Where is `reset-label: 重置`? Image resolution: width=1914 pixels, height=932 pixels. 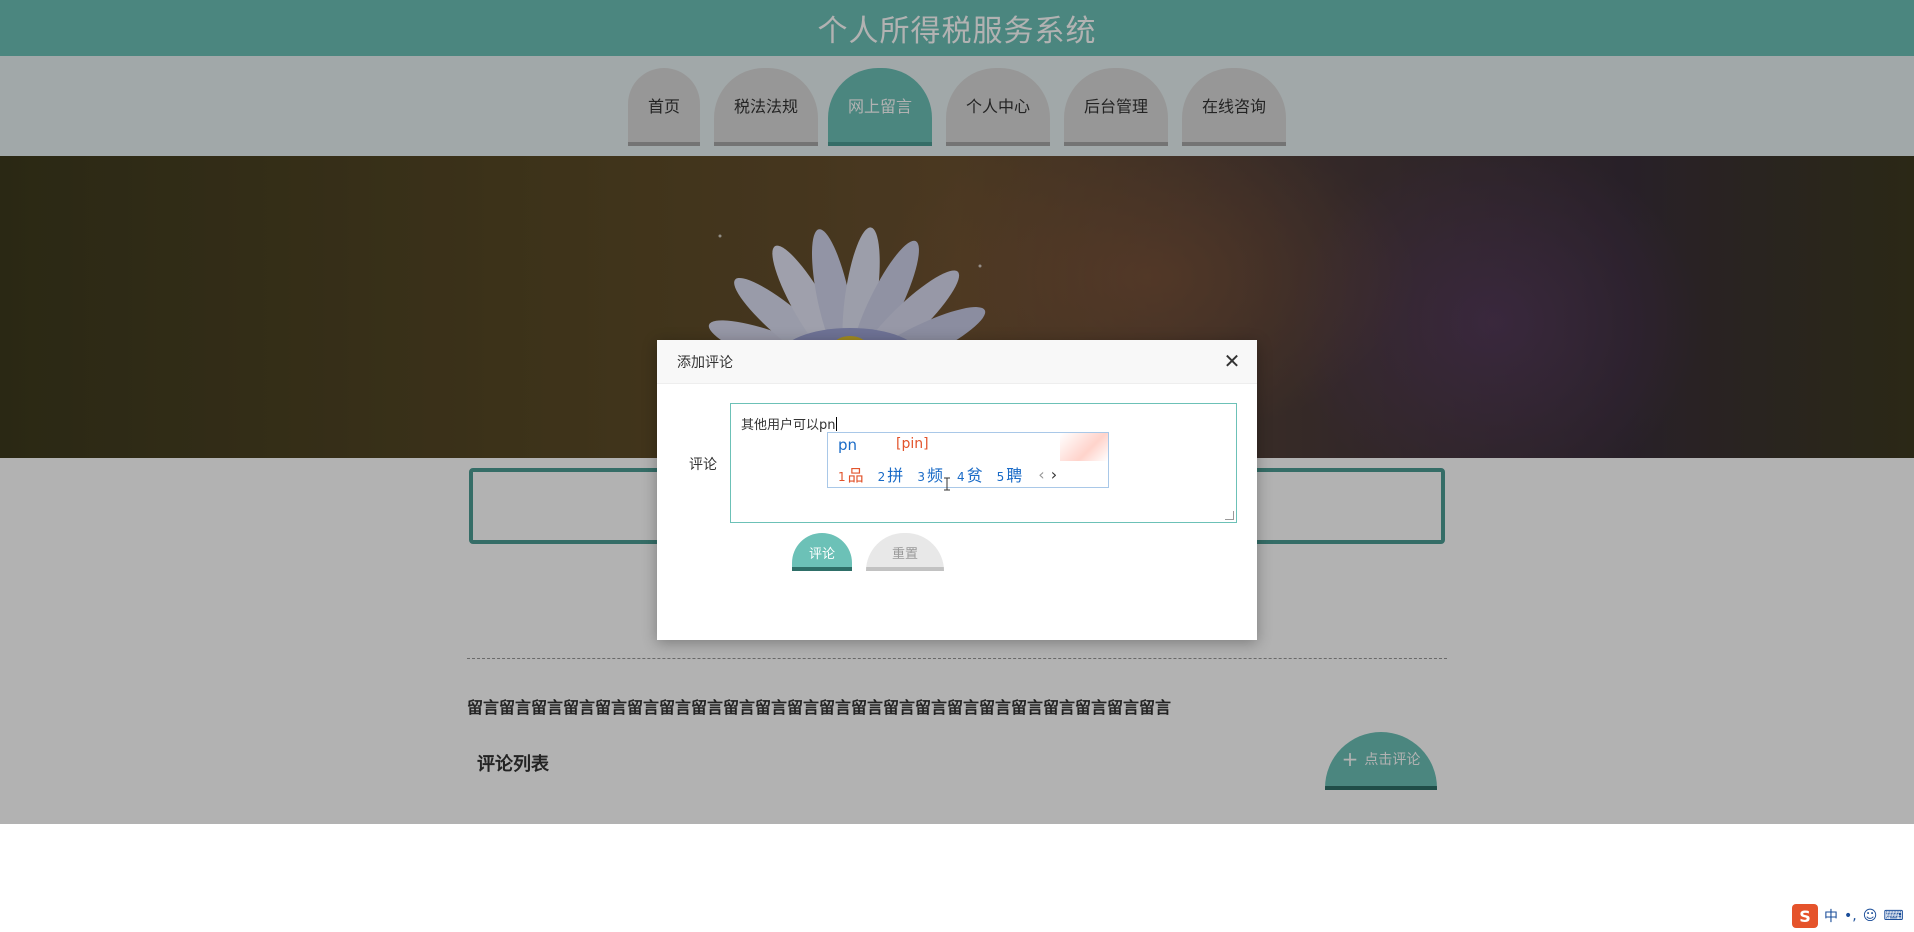
reset-label: 重置 is located at coordinates (904, 554).